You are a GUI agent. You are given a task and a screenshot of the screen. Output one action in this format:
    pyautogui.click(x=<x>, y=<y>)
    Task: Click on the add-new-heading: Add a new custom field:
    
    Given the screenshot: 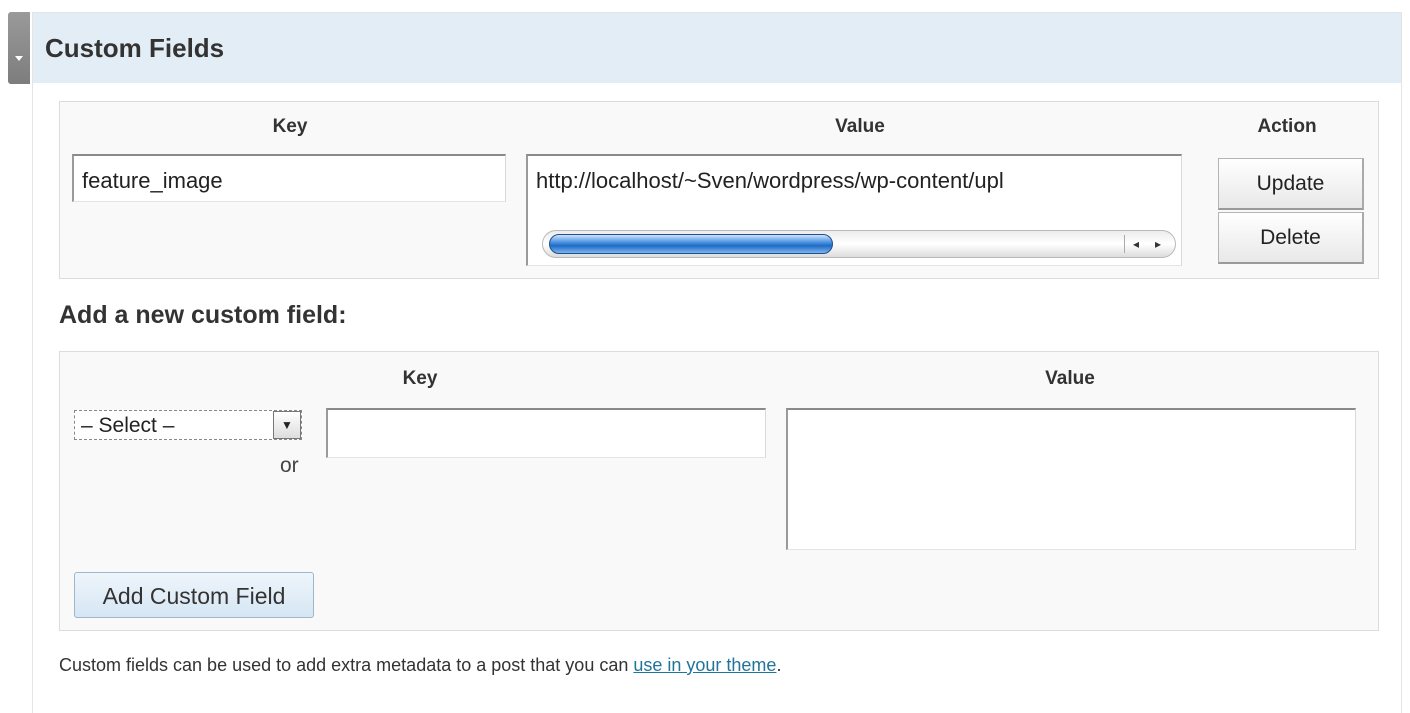 What is the action you would take?
    pyautogui.click(x=203, y=315)
    